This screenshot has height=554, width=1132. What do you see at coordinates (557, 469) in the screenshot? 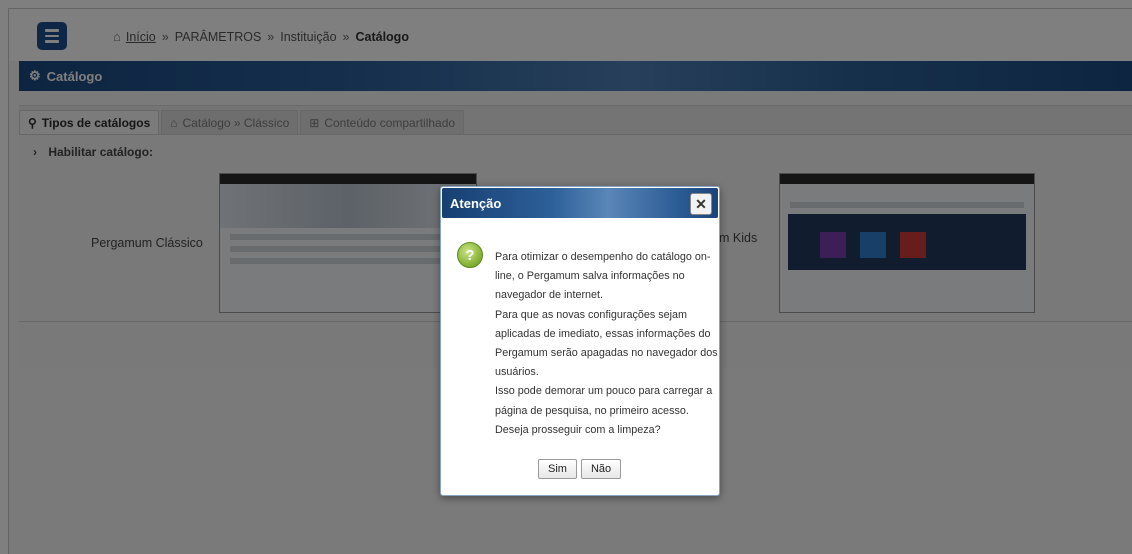
I see `yes-button: Sim` at bounding box center [557, 469].